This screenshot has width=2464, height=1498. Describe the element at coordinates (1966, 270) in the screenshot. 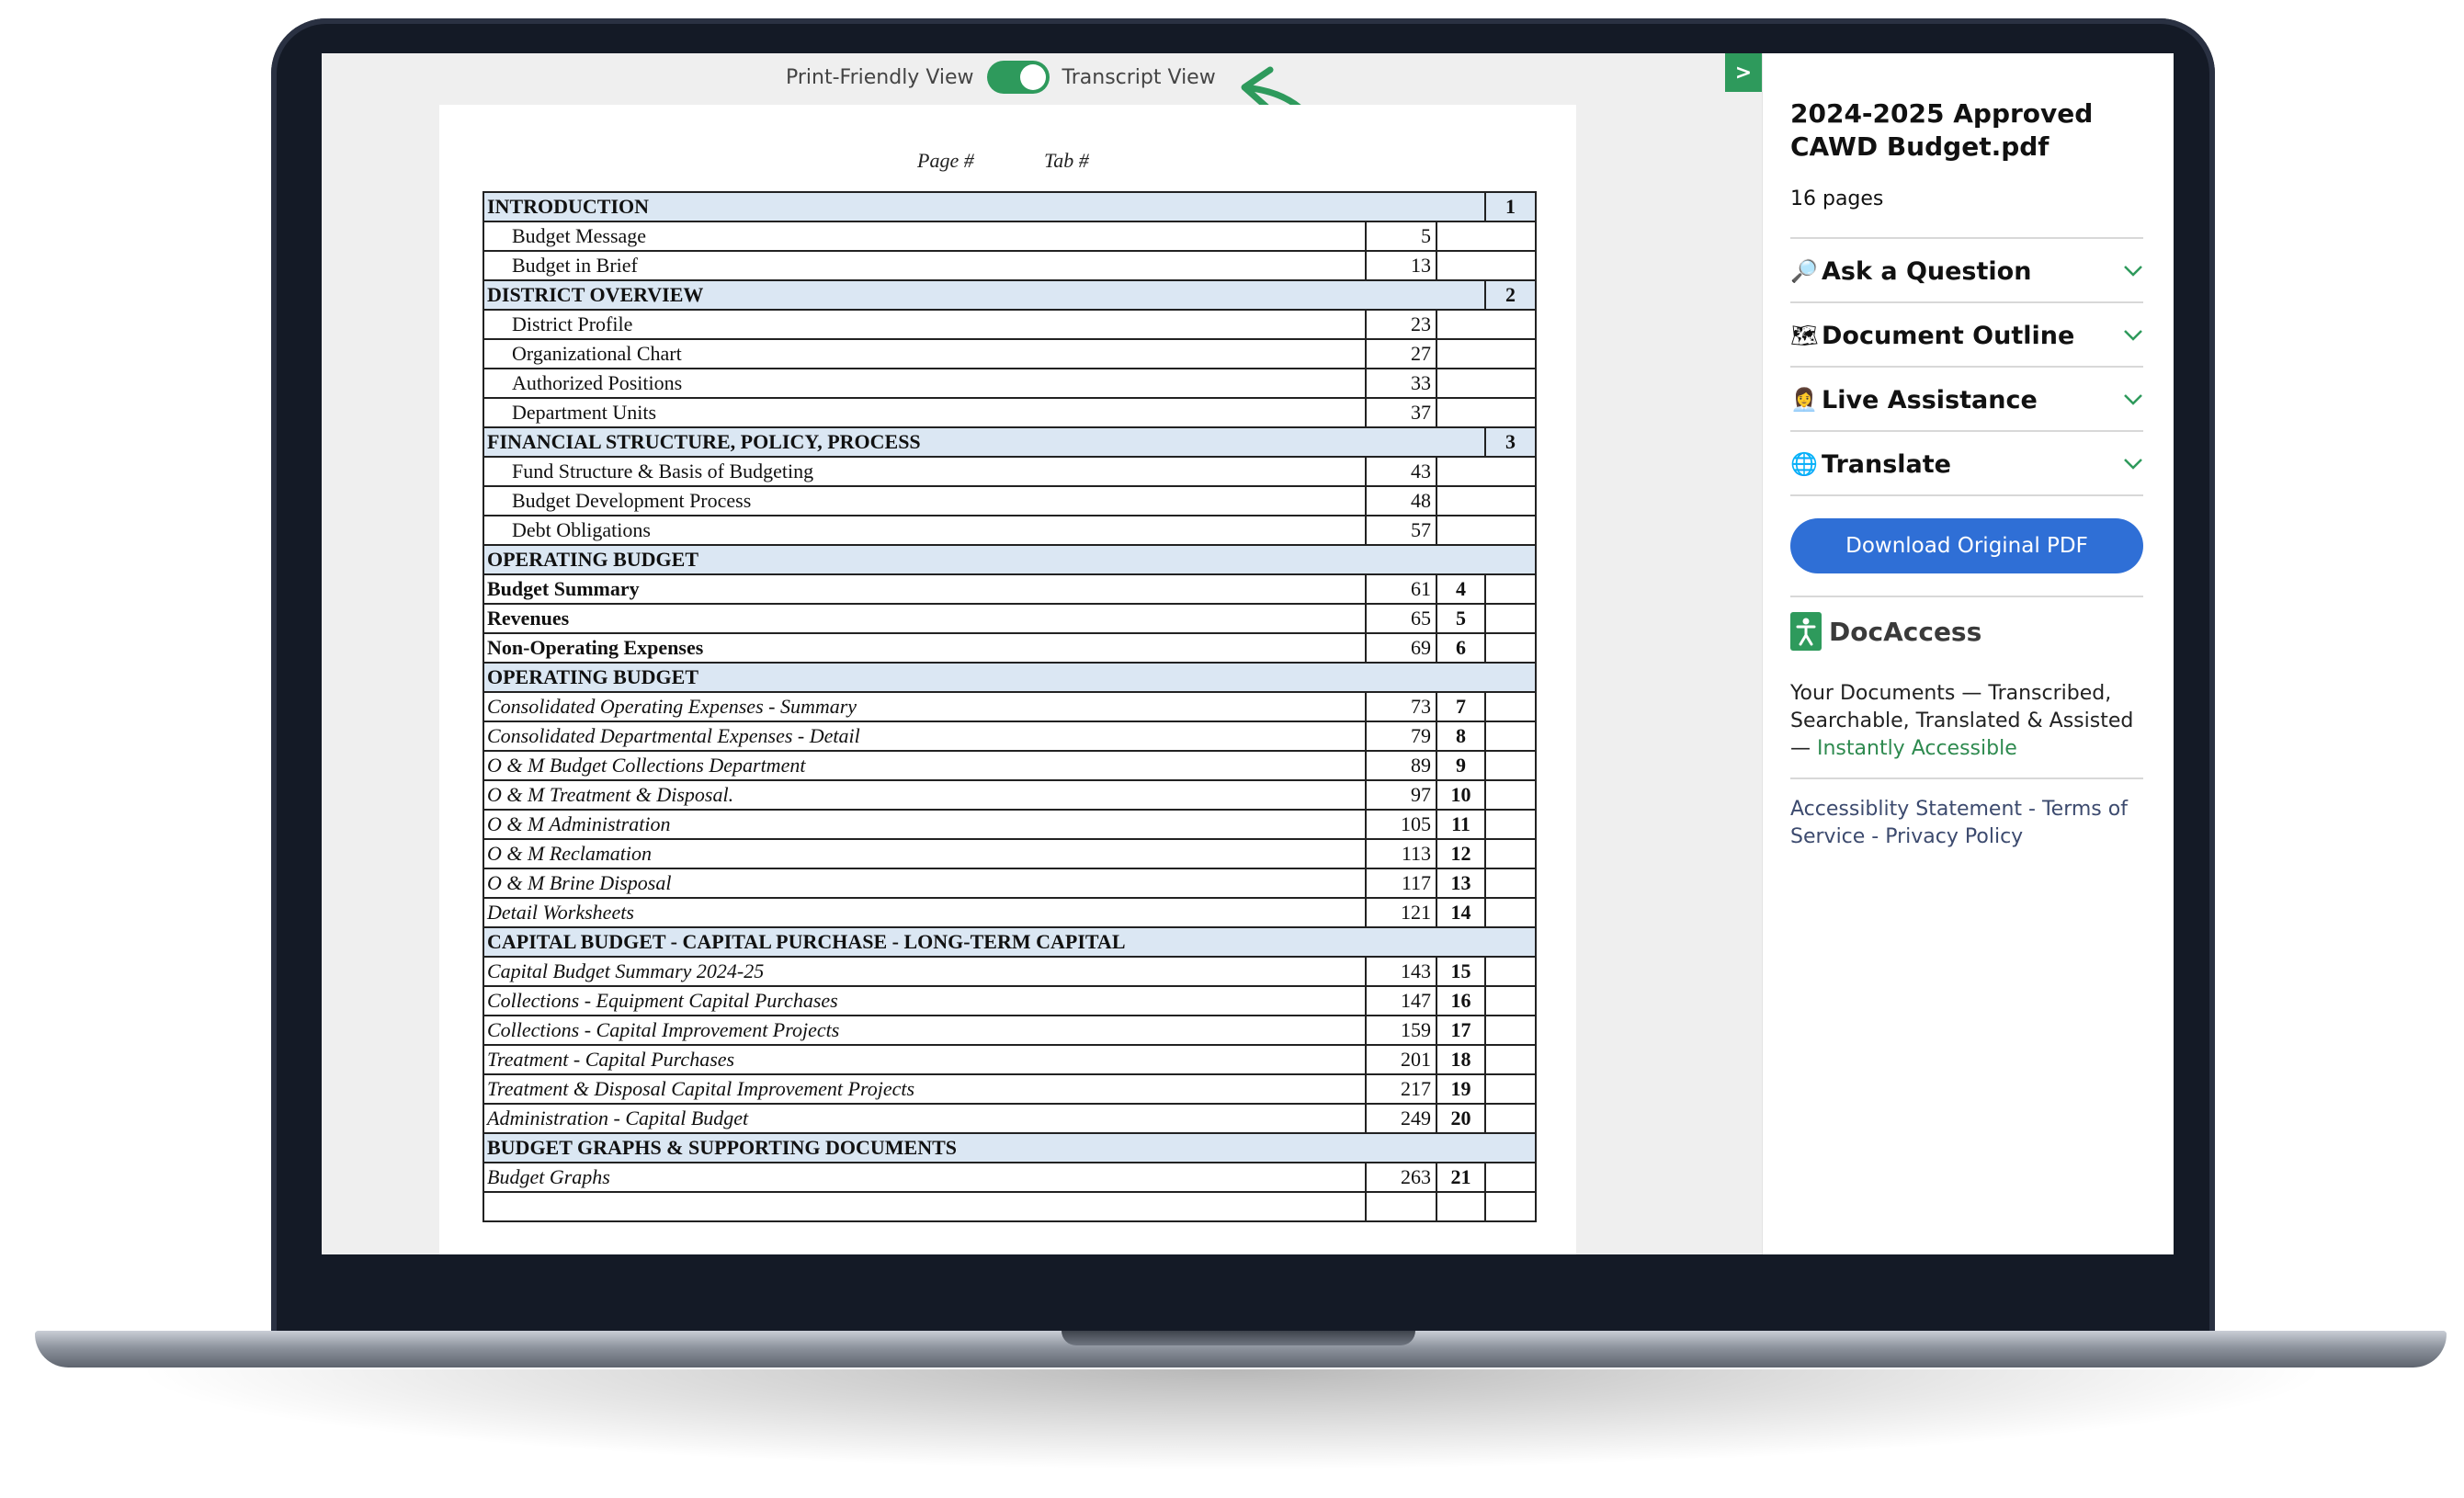

I see `accordion-ask-a-question: 🔎 Ask a Question` at that location.